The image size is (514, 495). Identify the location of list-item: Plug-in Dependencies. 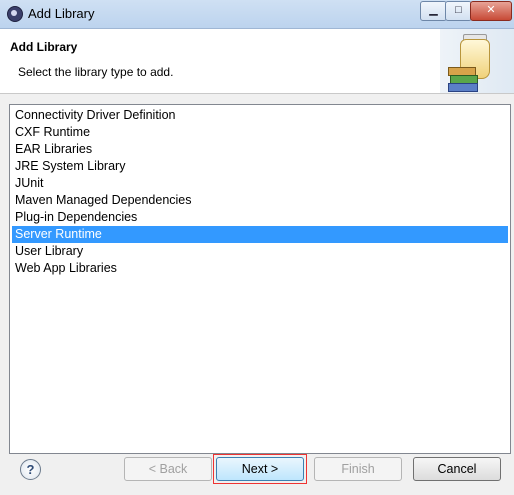
(260, 217).